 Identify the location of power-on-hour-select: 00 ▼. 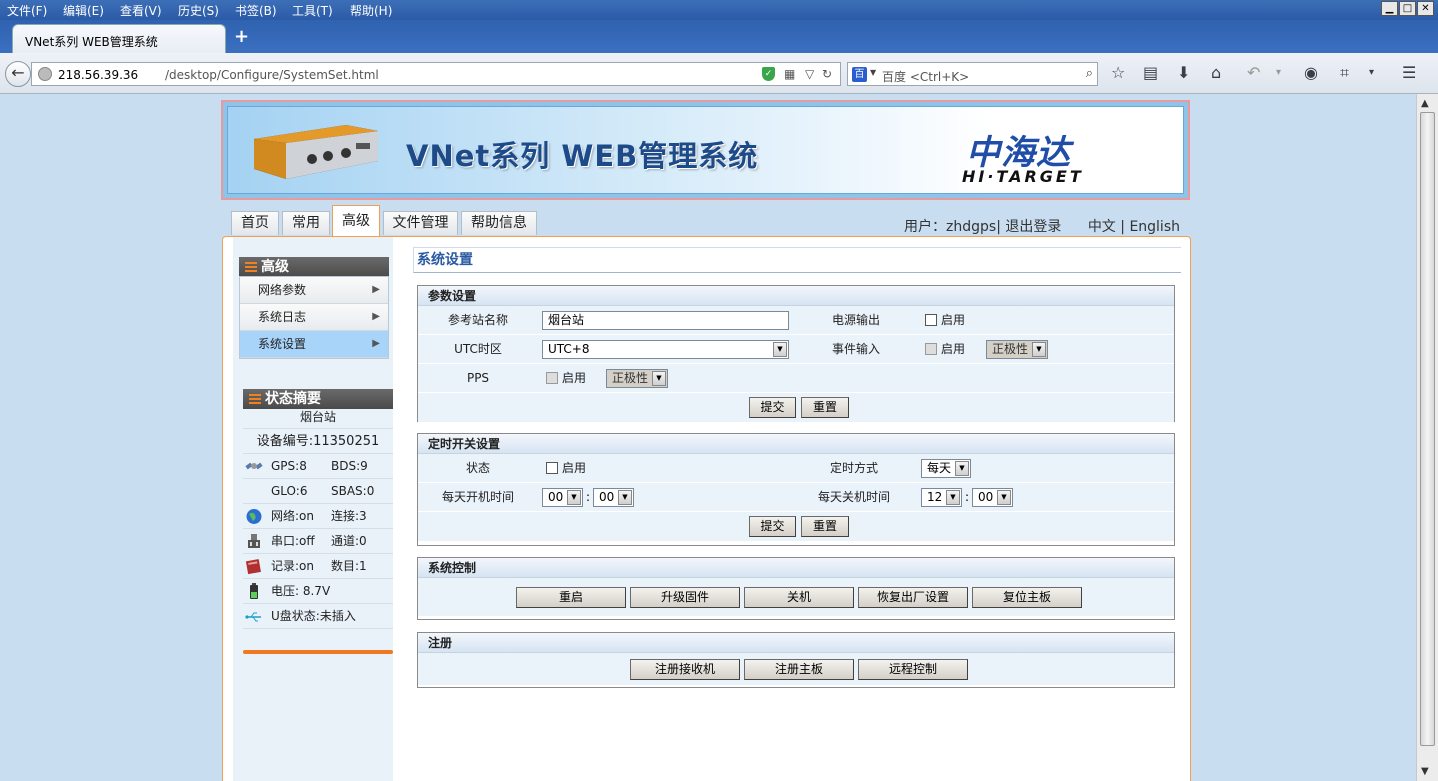
(562, 497).